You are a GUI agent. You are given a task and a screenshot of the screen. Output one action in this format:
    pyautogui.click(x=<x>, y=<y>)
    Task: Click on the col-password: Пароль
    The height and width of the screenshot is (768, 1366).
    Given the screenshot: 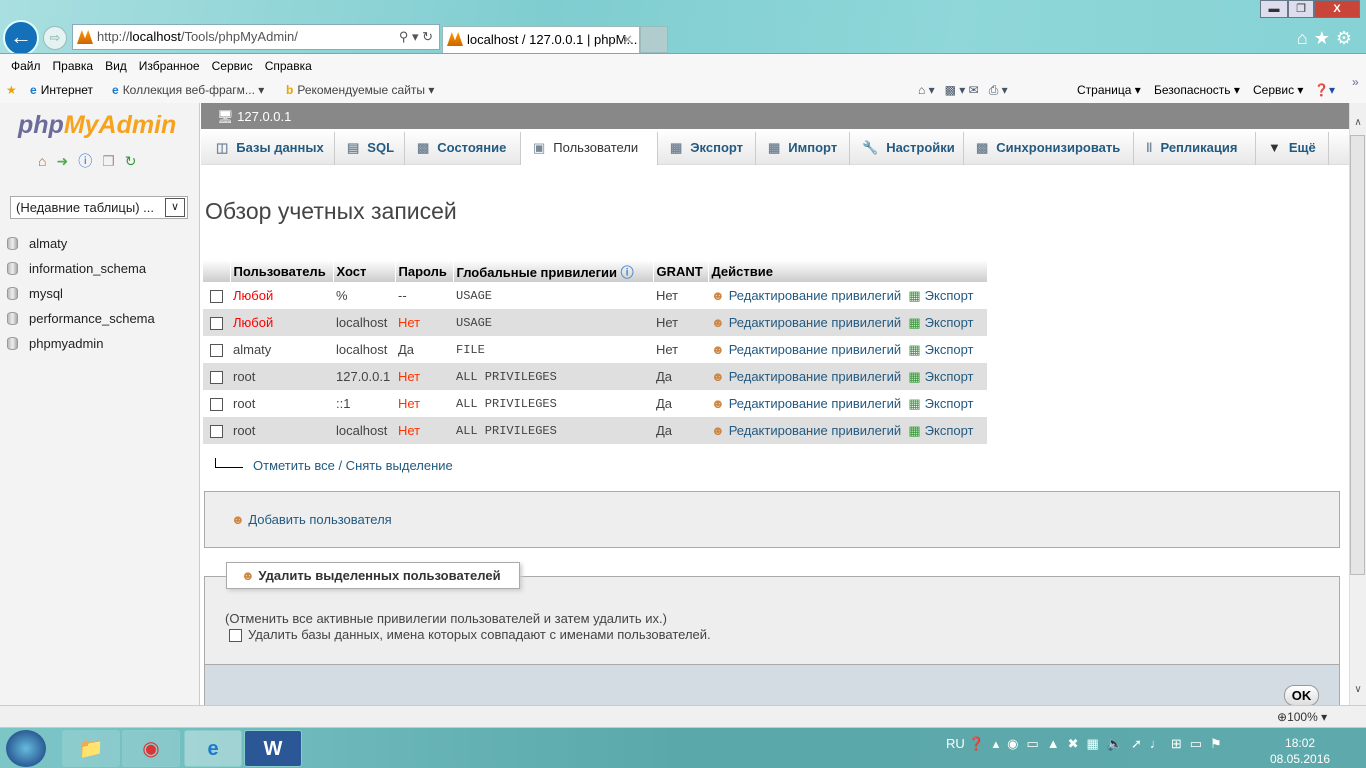 What is the action you would take?
    pyautogui.click(x=424, y=271)
    